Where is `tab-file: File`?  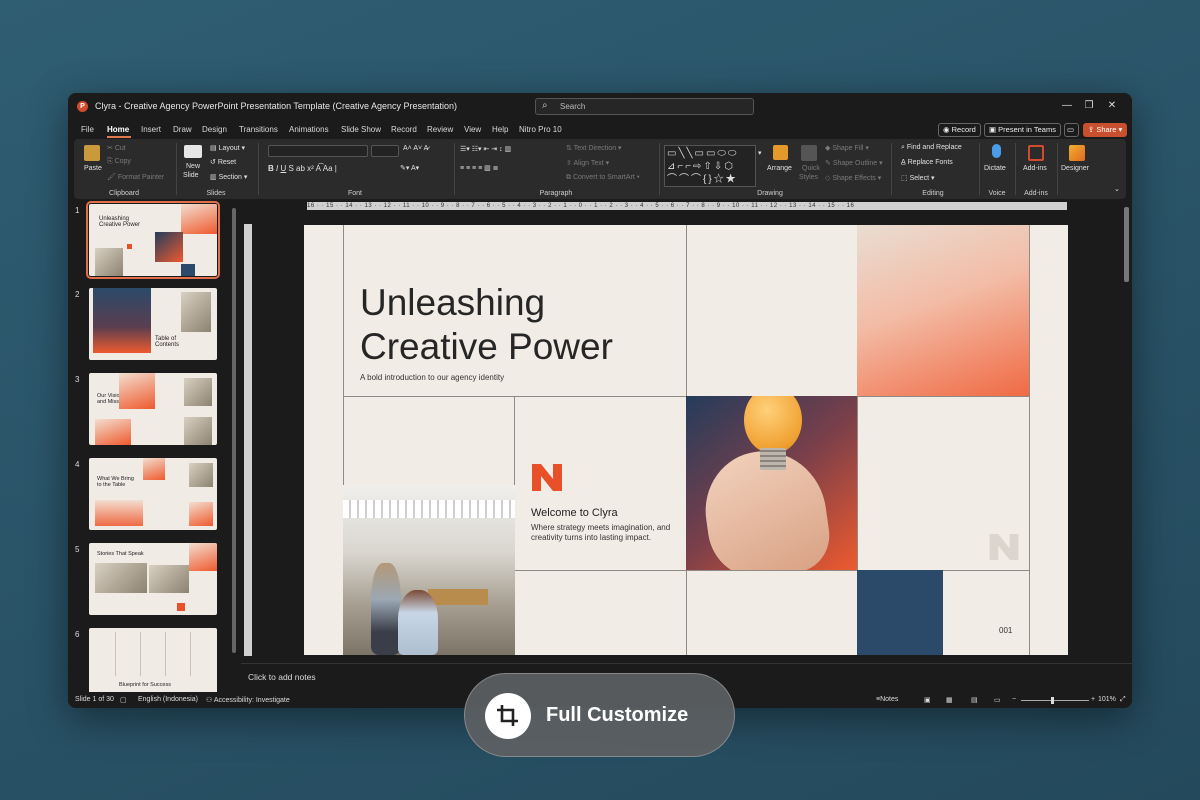
tab-file: File is located at coordinates (87, 129).